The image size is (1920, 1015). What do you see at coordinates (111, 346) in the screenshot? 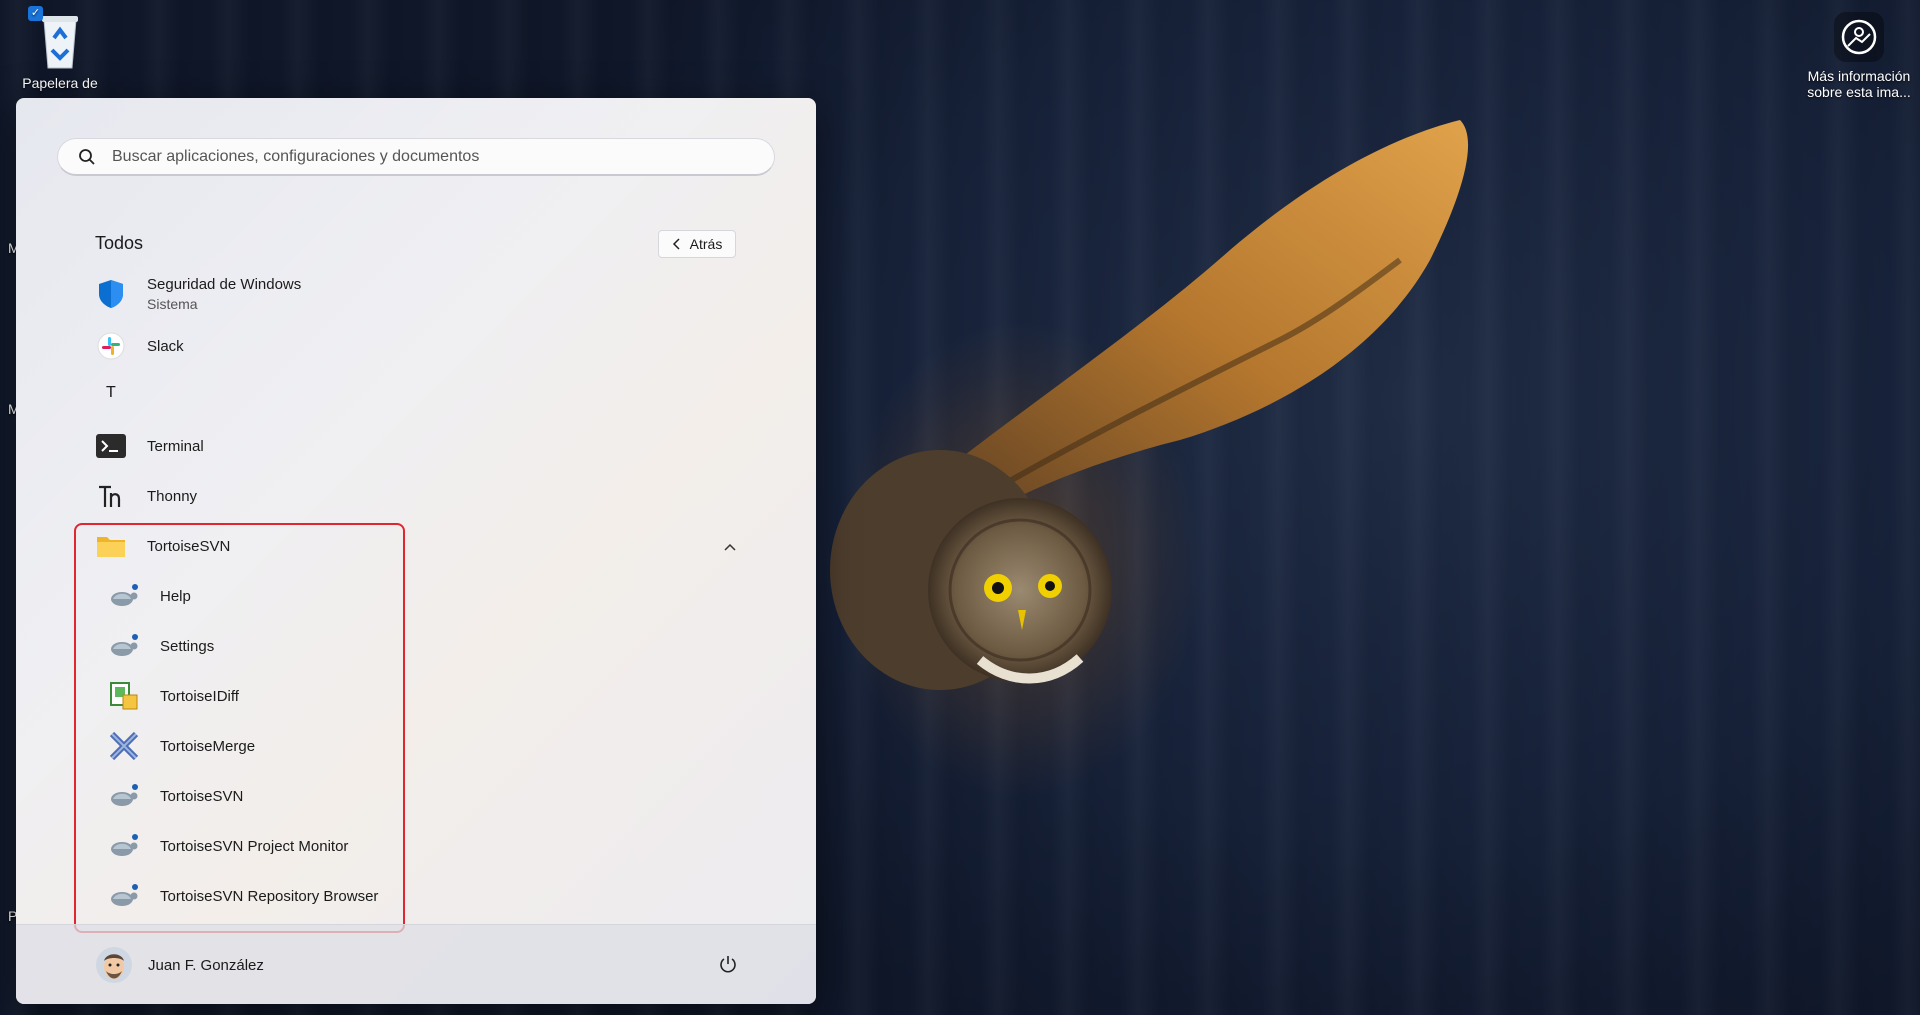
I see `slack-icon` at bounding box center [111, 346].